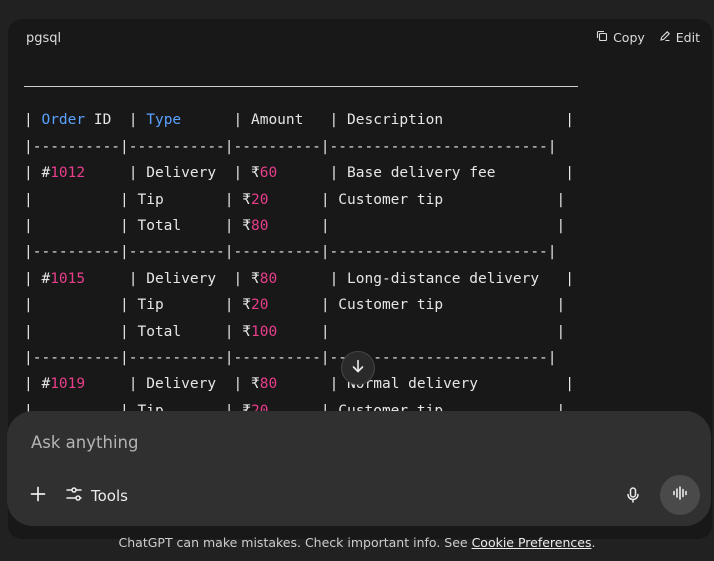 This screenshot has height=561, width=714. What do you see at coordinates (593, 542) in the screenshot?
I see `disclaimer-end: .` at bounding box center [593, 542].